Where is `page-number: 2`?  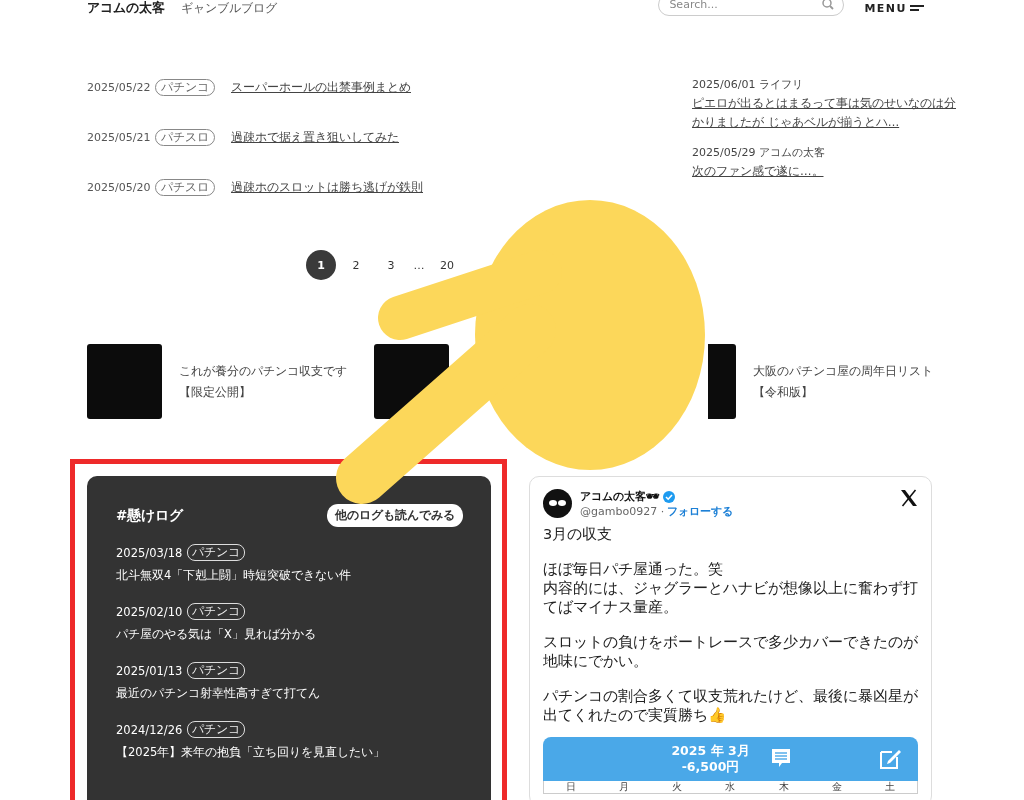
page-number: 2 is located at coordinates (356, 265).